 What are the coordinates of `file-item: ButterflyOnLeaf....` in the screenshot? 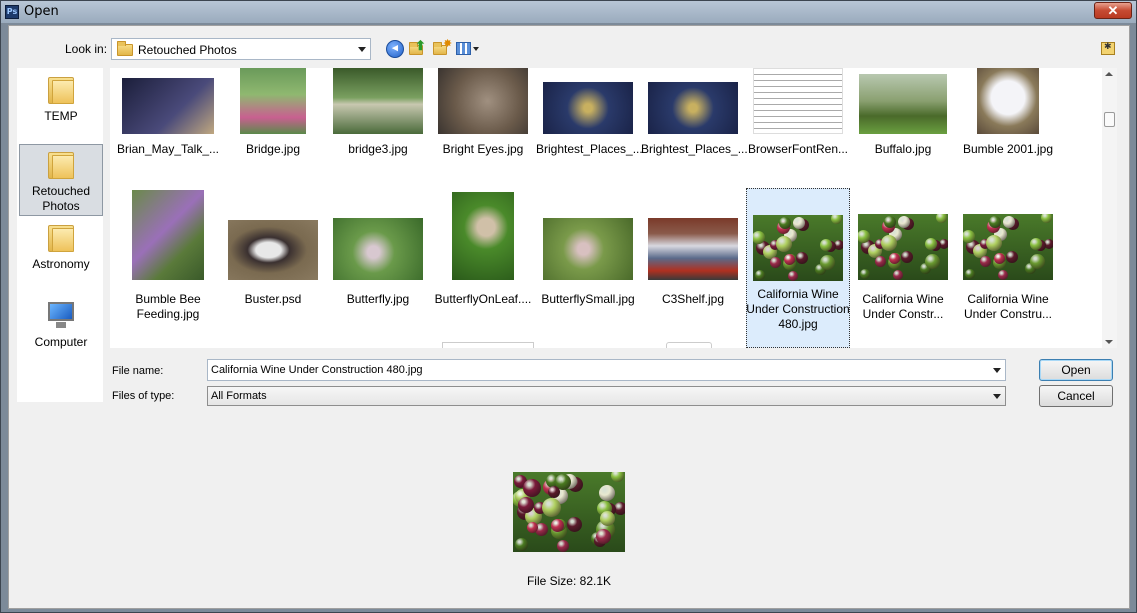 It's located at (483, 268).